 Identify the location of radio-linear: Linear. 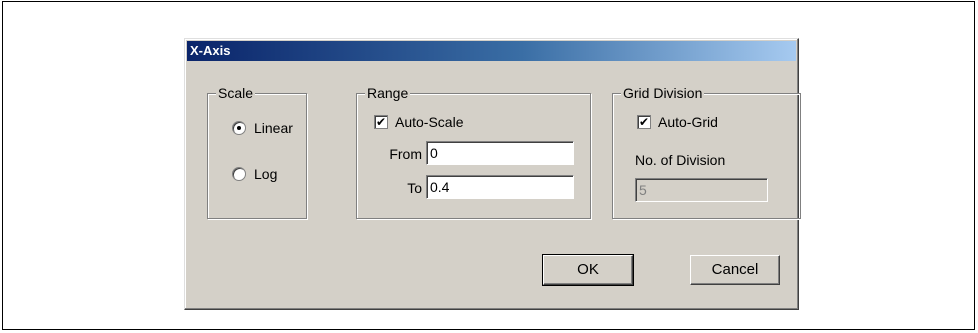
(262, 128).